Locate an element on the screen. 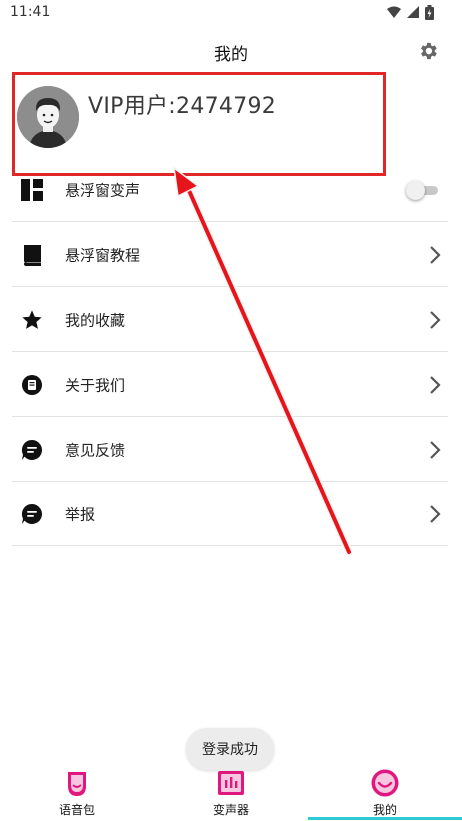 The width and height of the screenshot is (462, 821). tab-label: 语音包 is located at coordinates (76, 810).